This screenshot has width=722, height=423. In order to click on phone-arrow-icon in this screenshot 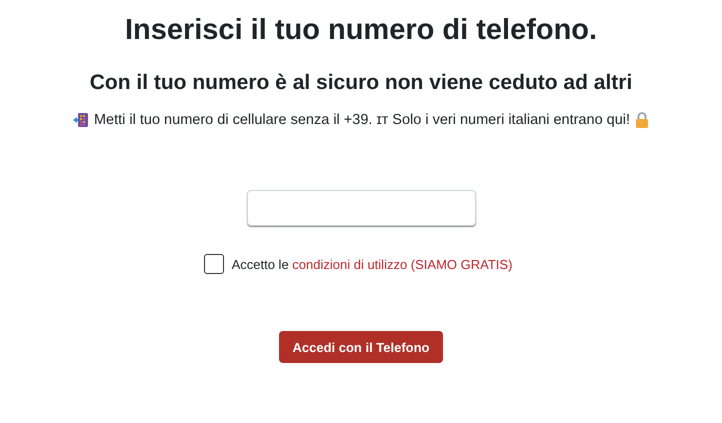, I will do `click(80, 120)`.